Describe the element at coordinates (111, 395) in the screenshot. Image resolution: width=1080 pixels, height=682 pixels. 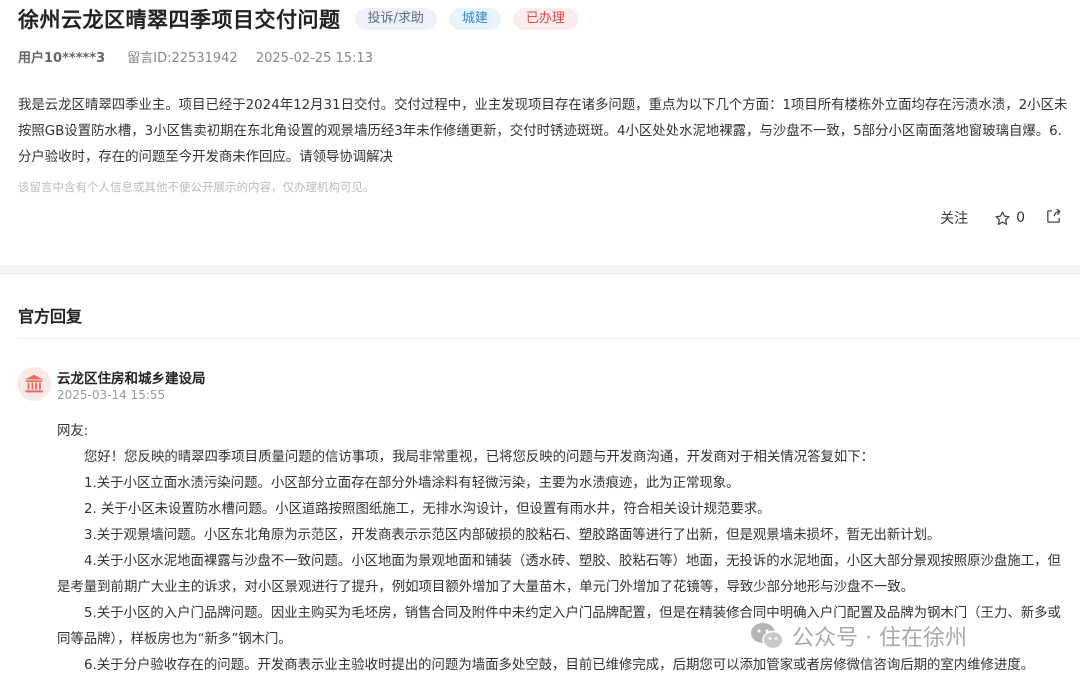
I see `reply-datetime: 2025-03-14 15:55` at that location.